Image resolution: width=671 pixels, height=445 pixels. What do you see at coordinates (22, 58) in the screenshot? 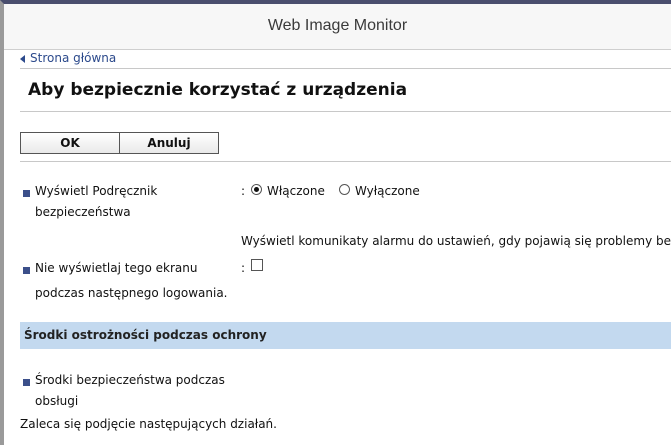
I see `back-arrow-icon` at bounding box center [22, 58].